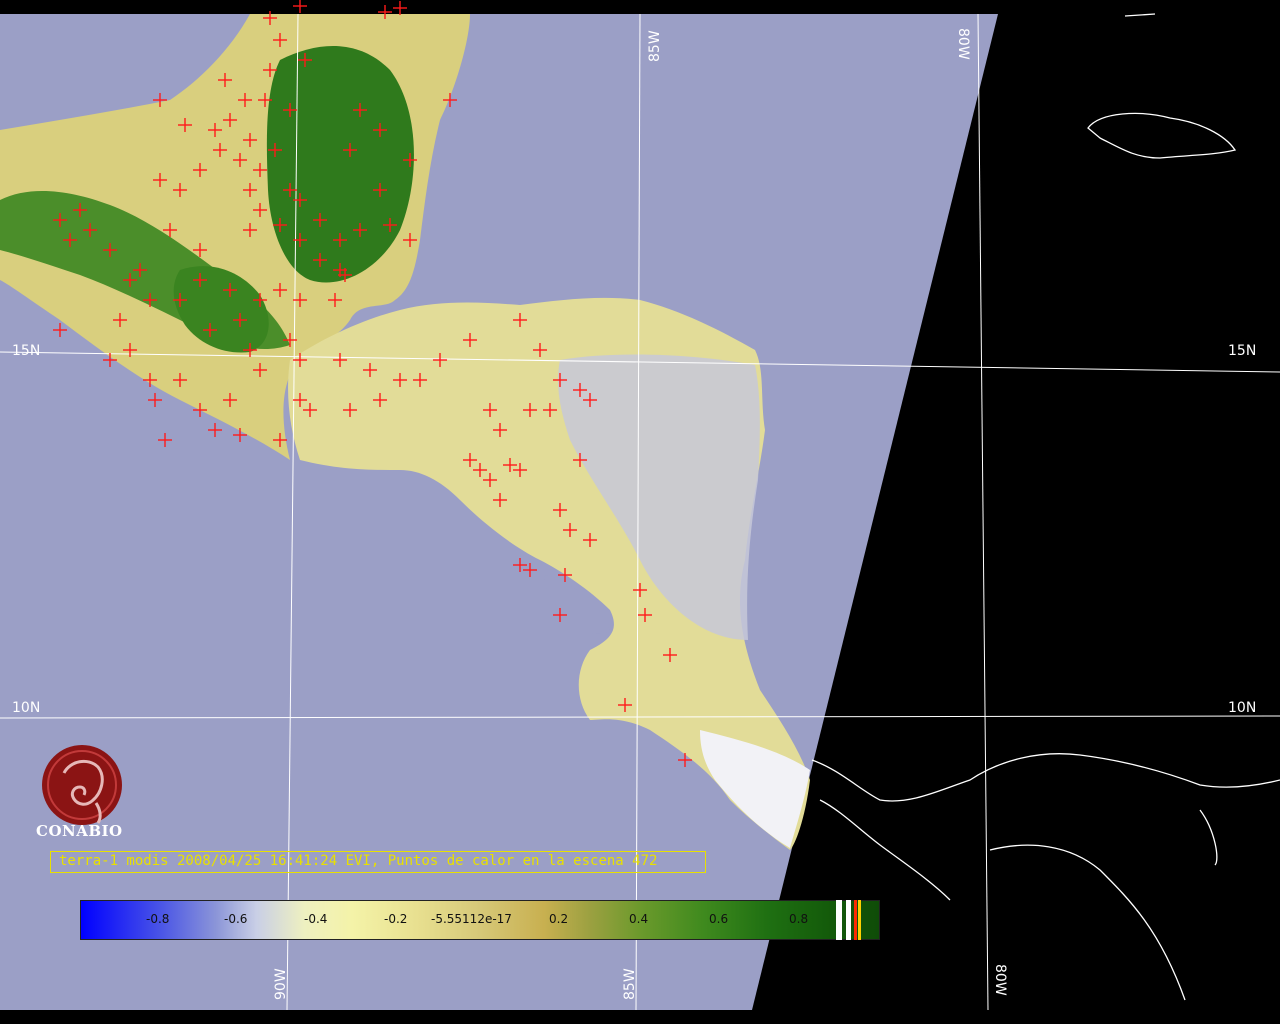 The height and width of the screenshot is (1024, 1280). What do you see at coordinates (26, 351) in the screenshot?
I see `label-lat-15n-left: 15N` at bounding box center [26, 351].